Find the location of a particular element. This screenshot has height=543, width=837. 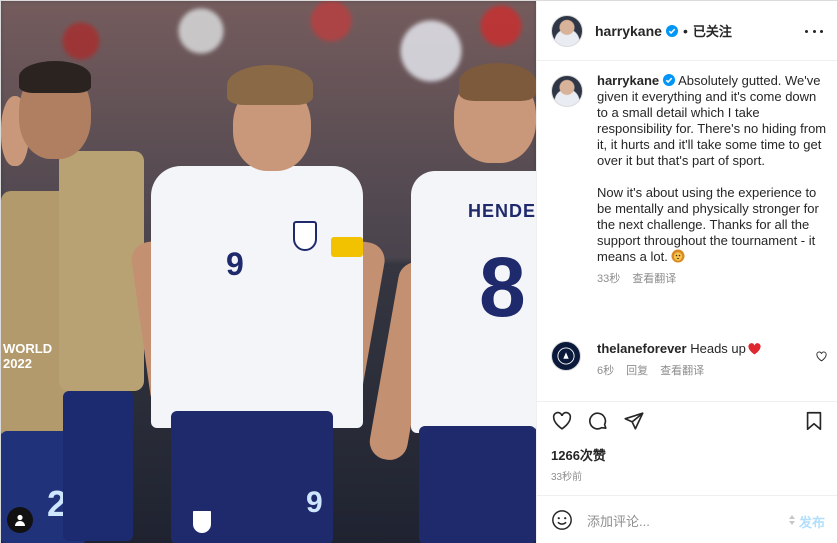

verified-badge-icon is located at coordinates (671, 30).